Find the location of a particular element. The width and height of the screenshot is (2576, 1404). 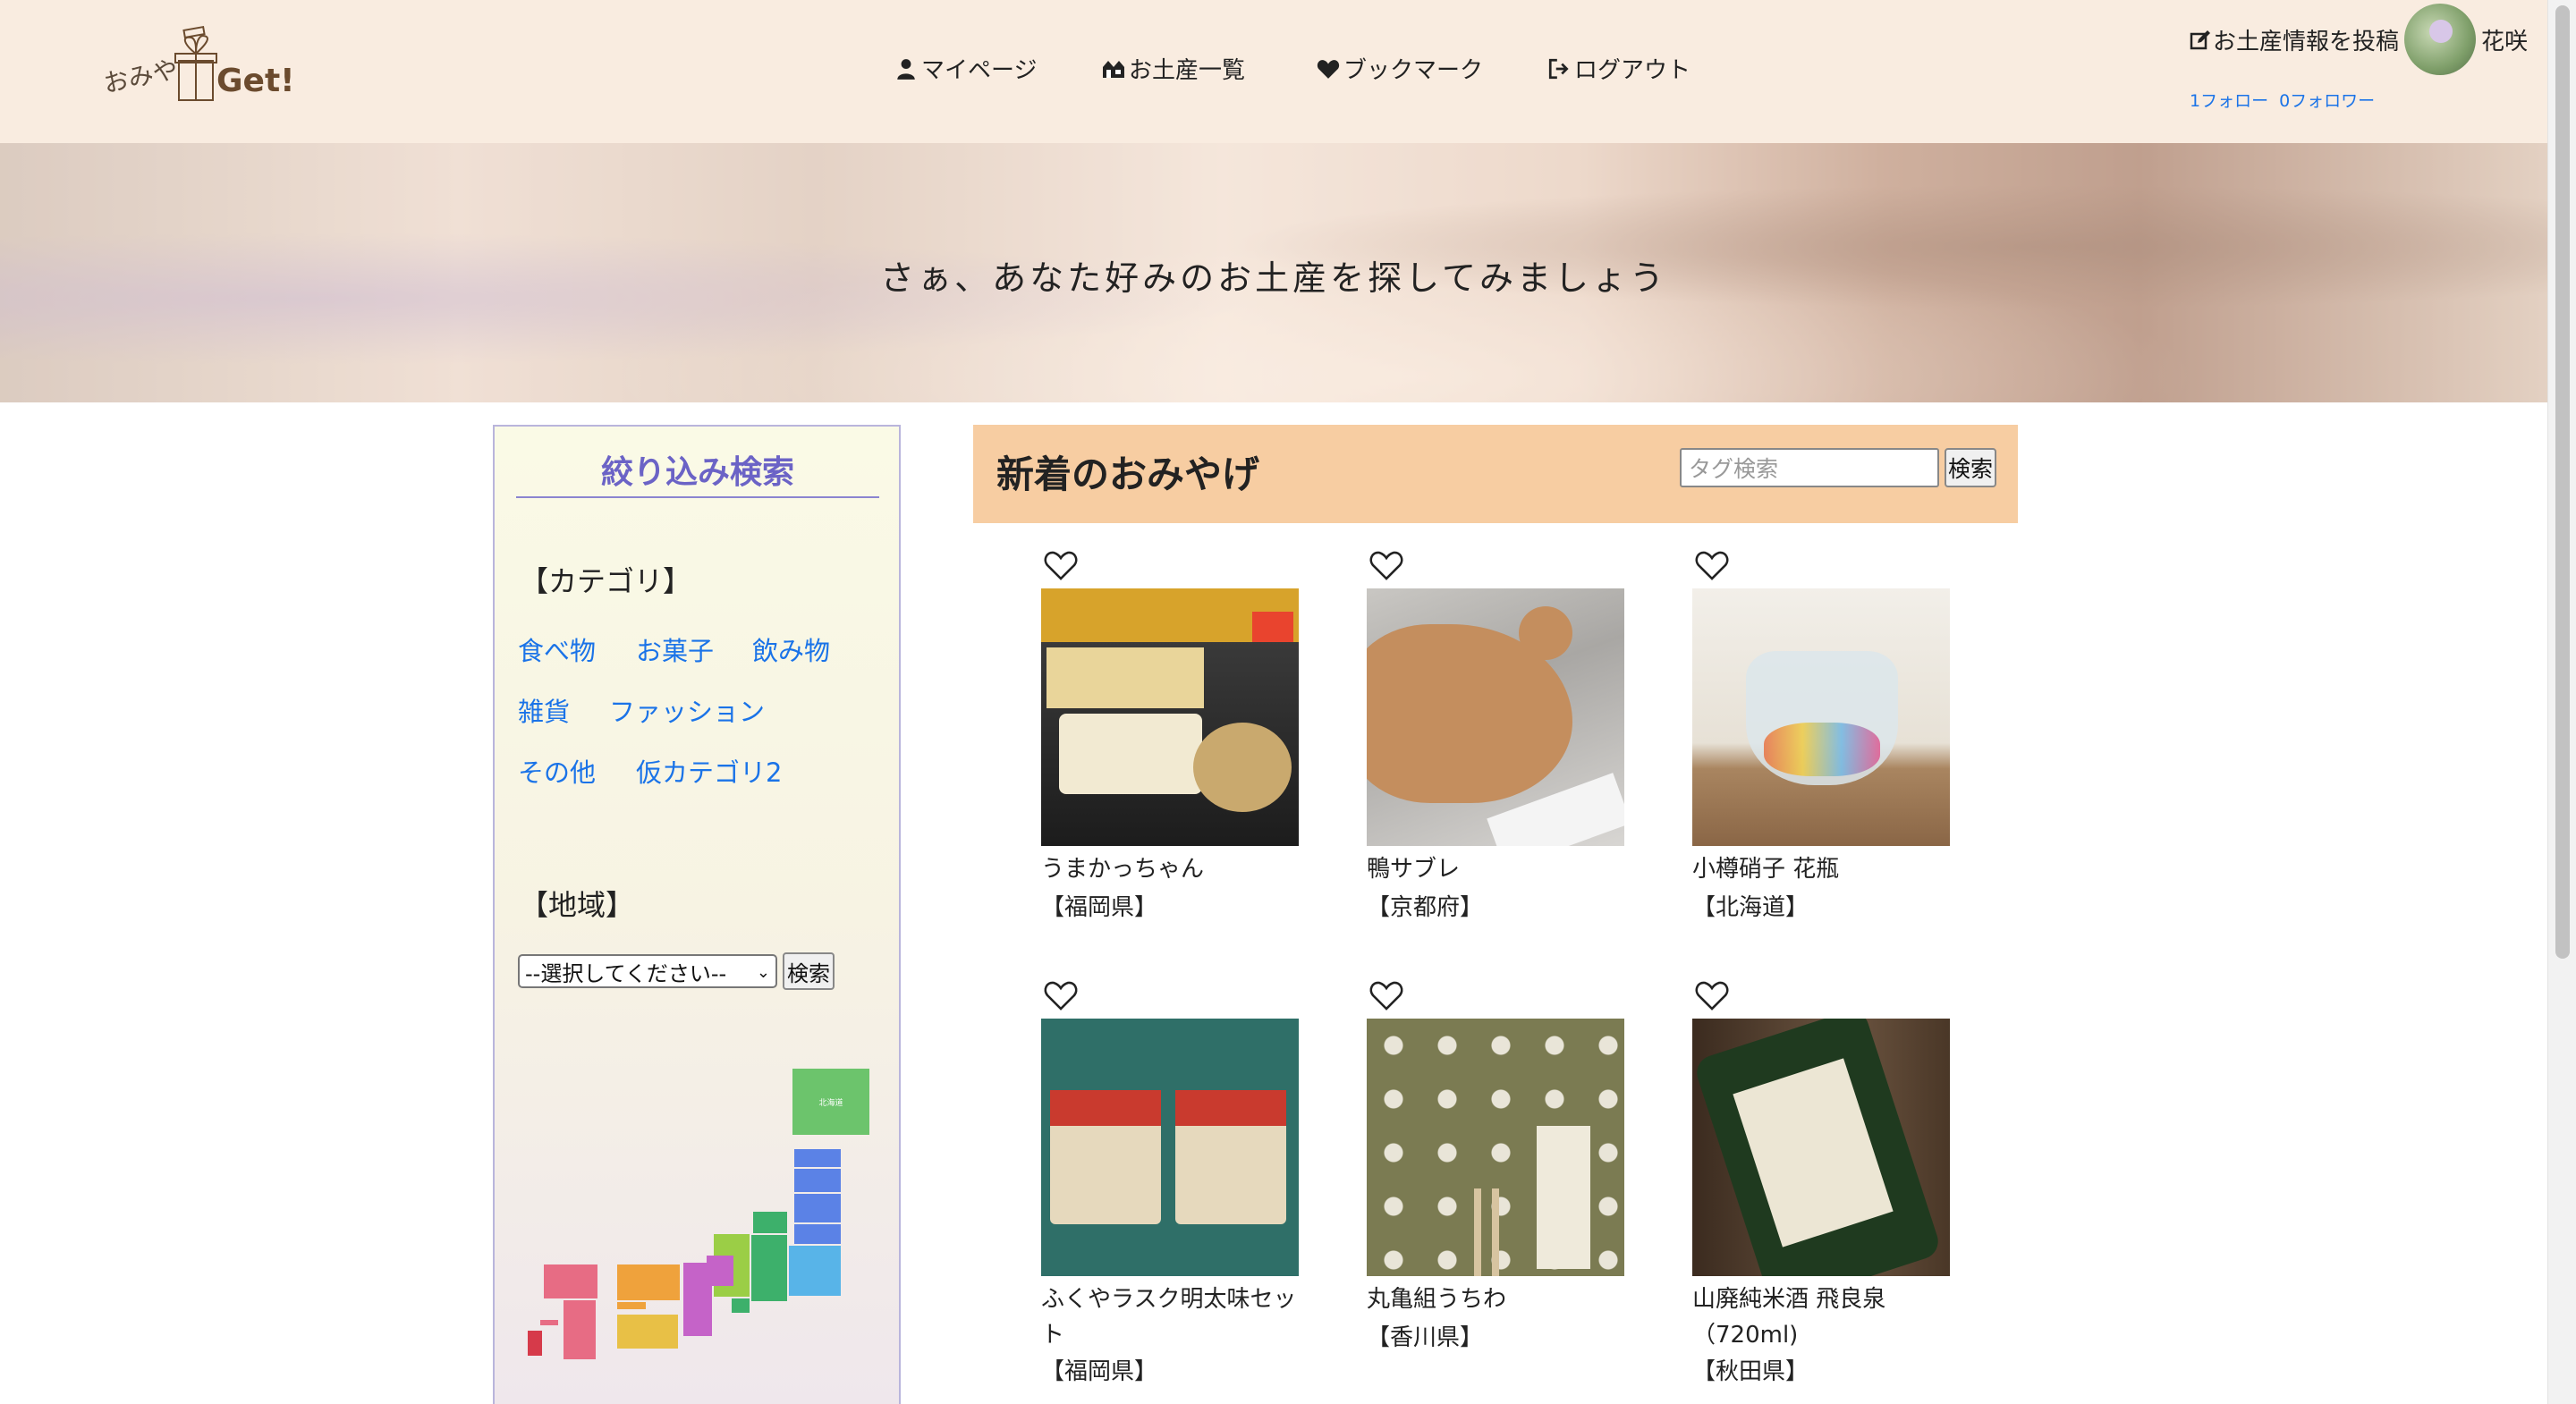

souvenir-prefecture: 【北海道】 is located at coordinates (1750, 908).